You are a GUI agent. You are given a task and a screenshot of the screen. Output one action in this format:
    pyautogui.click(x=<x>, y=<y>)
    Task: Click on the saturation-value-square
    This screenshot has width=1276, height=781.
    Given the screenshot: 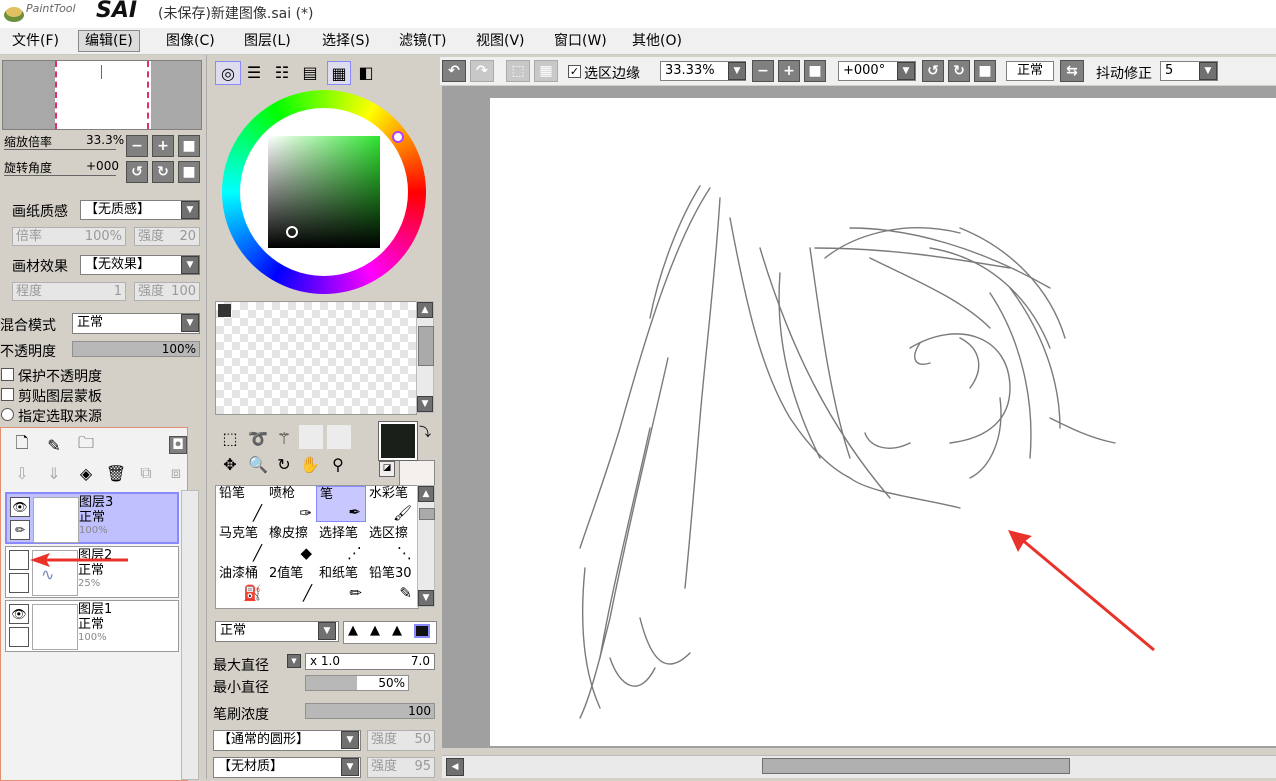 What is the action you would take?
    pyautogui.click(x=324, y=192)
    